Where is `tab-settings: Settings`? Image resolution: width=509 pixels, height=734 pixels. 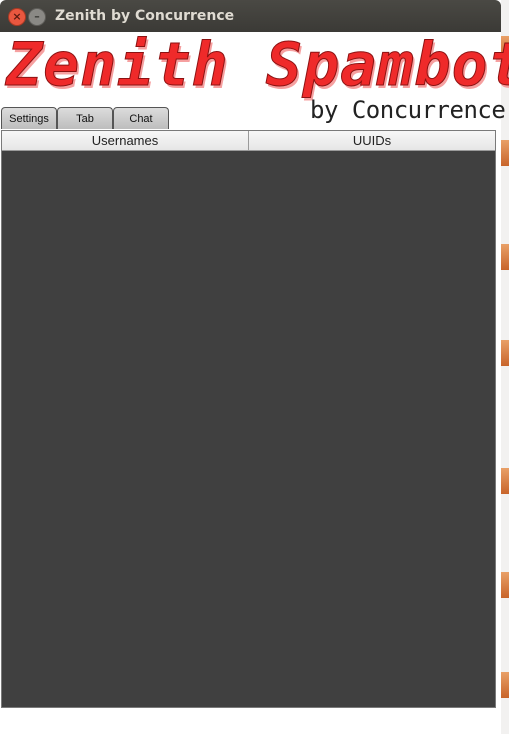 tab-settings: Settings is located at coordinates (29, 118).